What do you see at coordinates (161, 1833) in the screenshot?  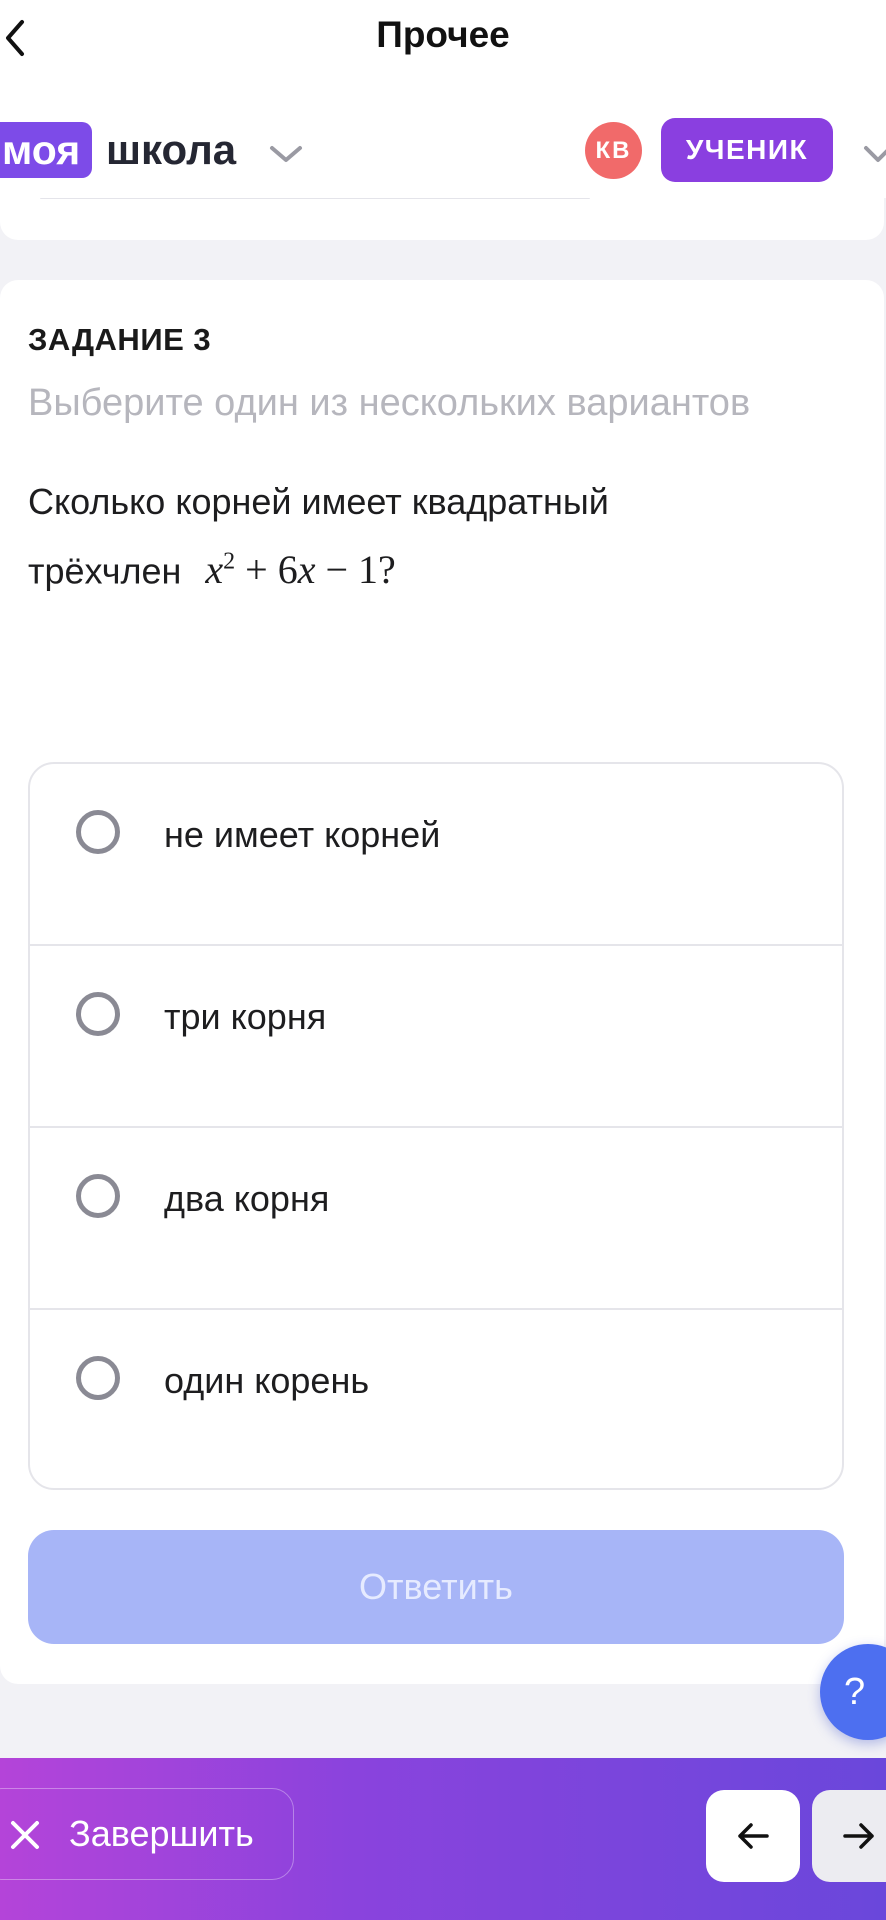 I see `finish-label: Завершить` at bounding box center [161, 1833].